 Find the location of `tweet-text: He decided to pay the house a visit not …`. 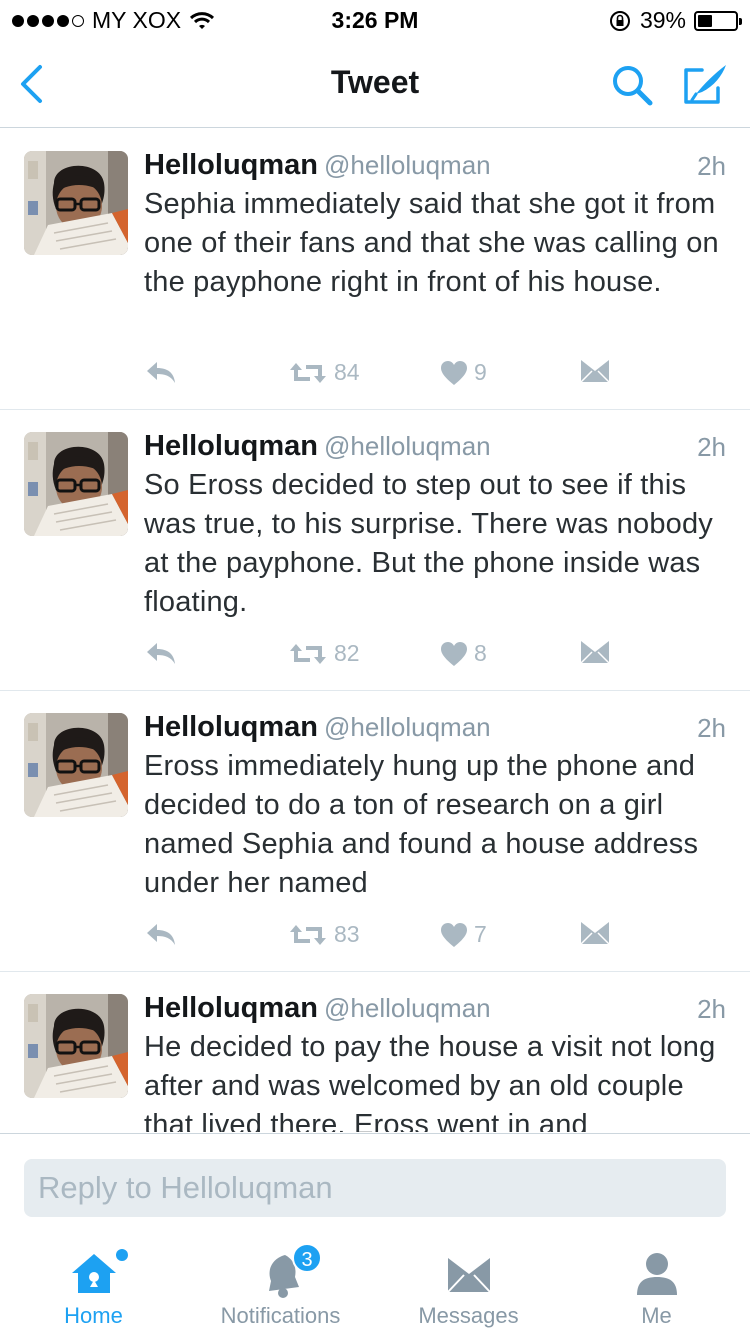

tweet-text: He decided to pay the house a visit not … is located at coordinates (430, 1081).